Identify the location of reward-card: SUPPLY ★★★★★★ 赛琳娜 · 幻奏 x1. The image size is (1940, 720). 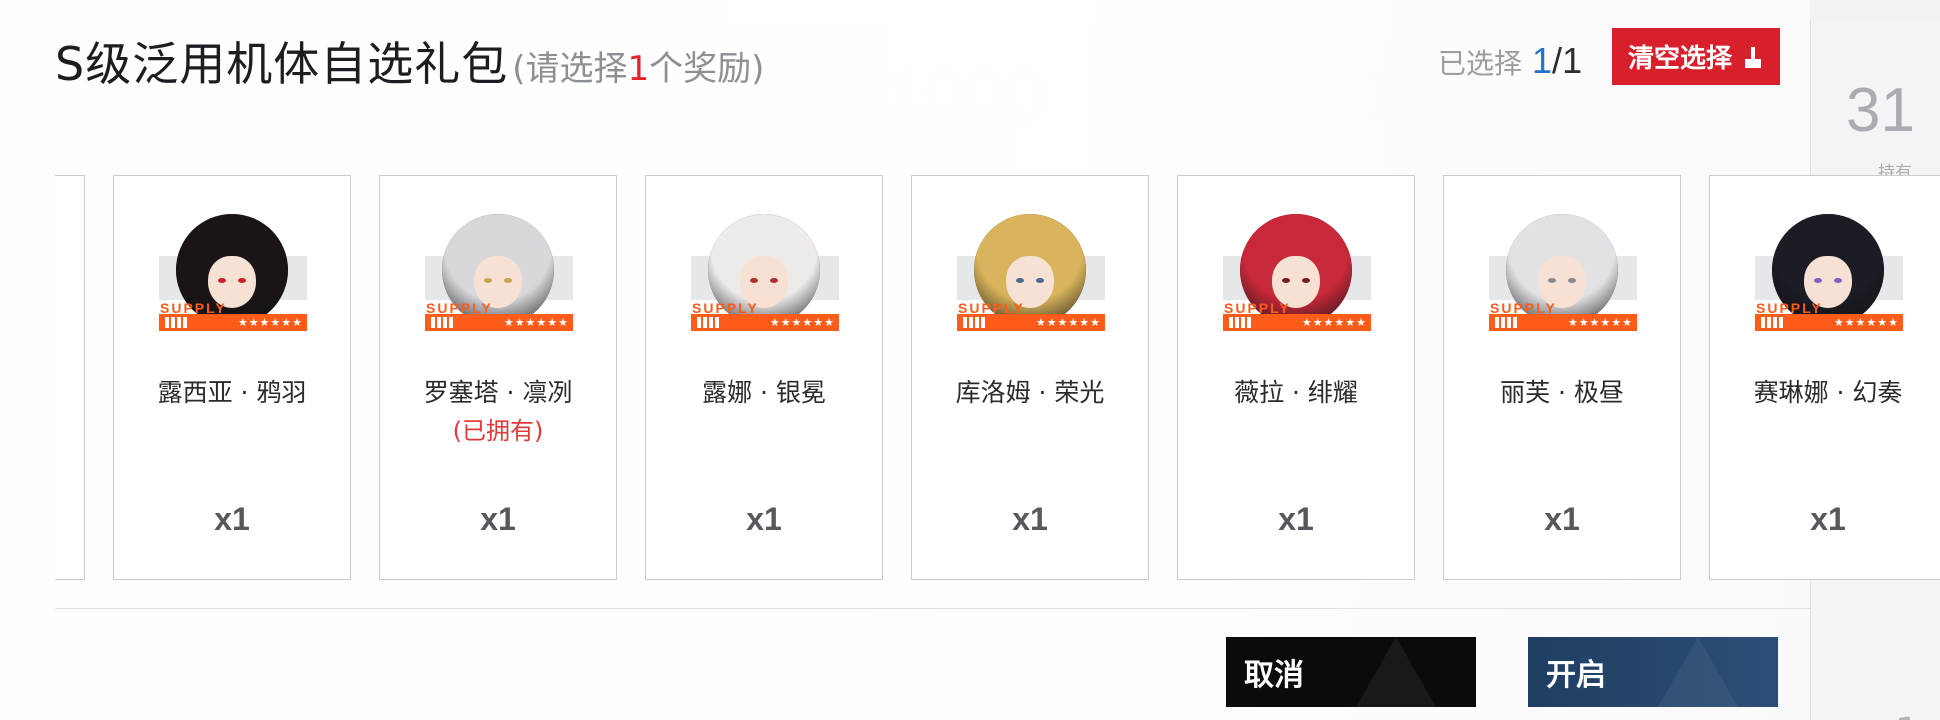
(1824, 377).